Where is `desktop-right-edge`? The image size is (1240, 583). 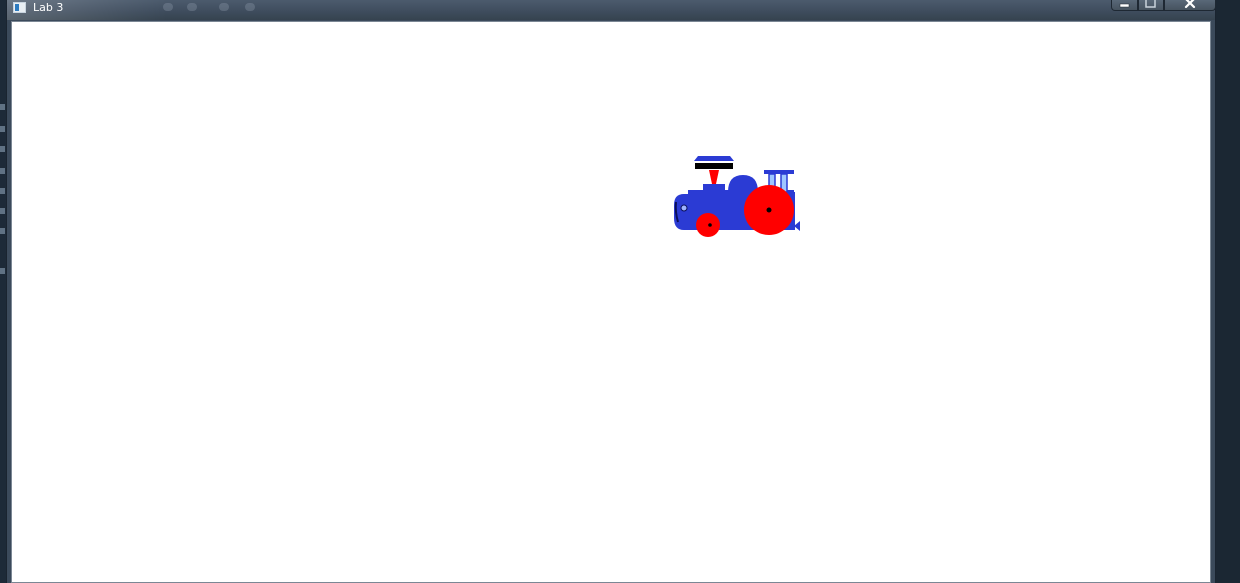
desktop-right-edge is located at coordinates (1228, 291).